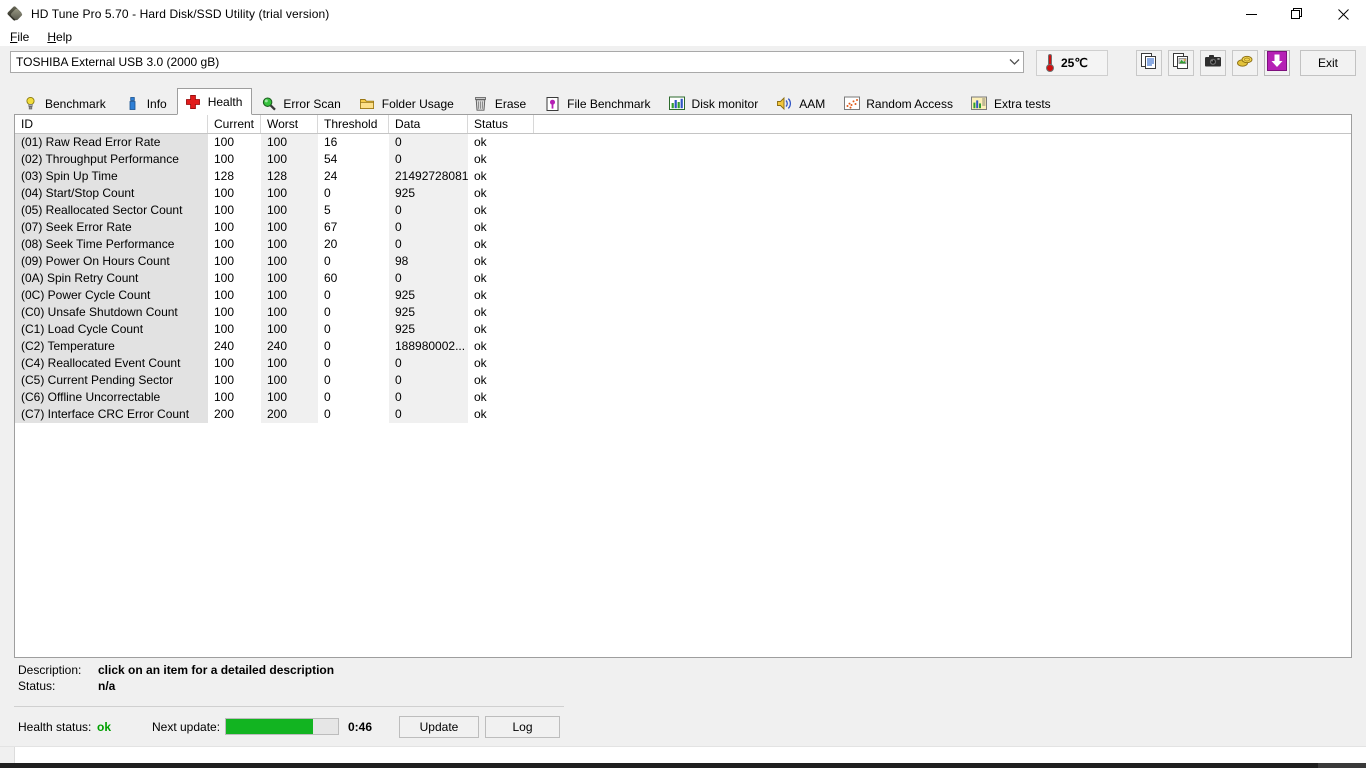 The image size is (1366, 768). I want to click on tab-health-label: Health, so click(225, 101).